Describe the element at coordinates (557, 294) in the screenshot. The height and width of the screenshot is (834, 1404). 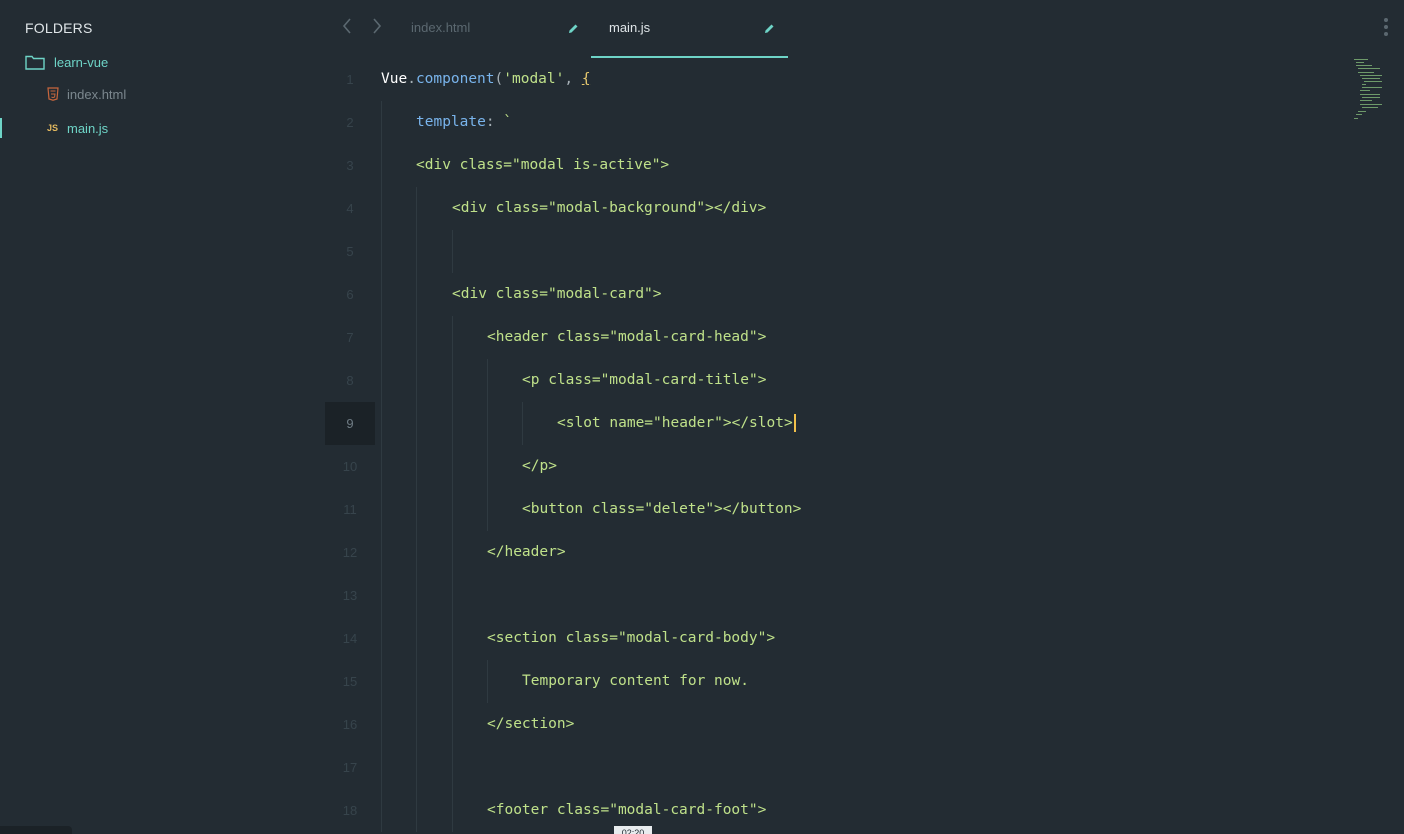
I see `code-text: <div class="modal-card">` at that location.